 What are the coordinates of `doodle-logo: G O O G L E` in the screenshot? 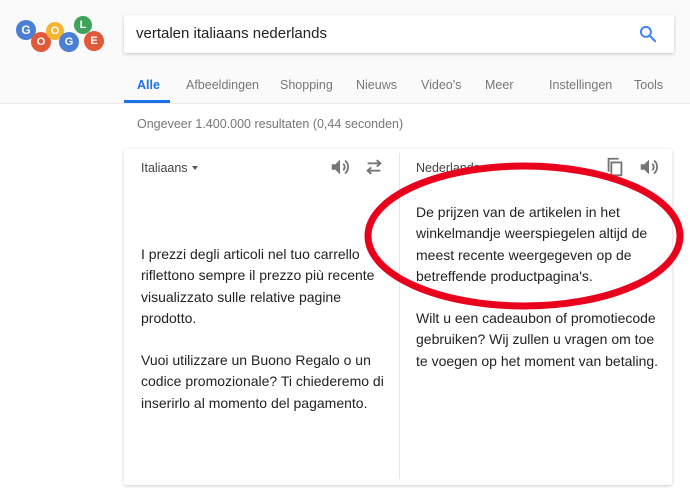 It's located at (59, 34).